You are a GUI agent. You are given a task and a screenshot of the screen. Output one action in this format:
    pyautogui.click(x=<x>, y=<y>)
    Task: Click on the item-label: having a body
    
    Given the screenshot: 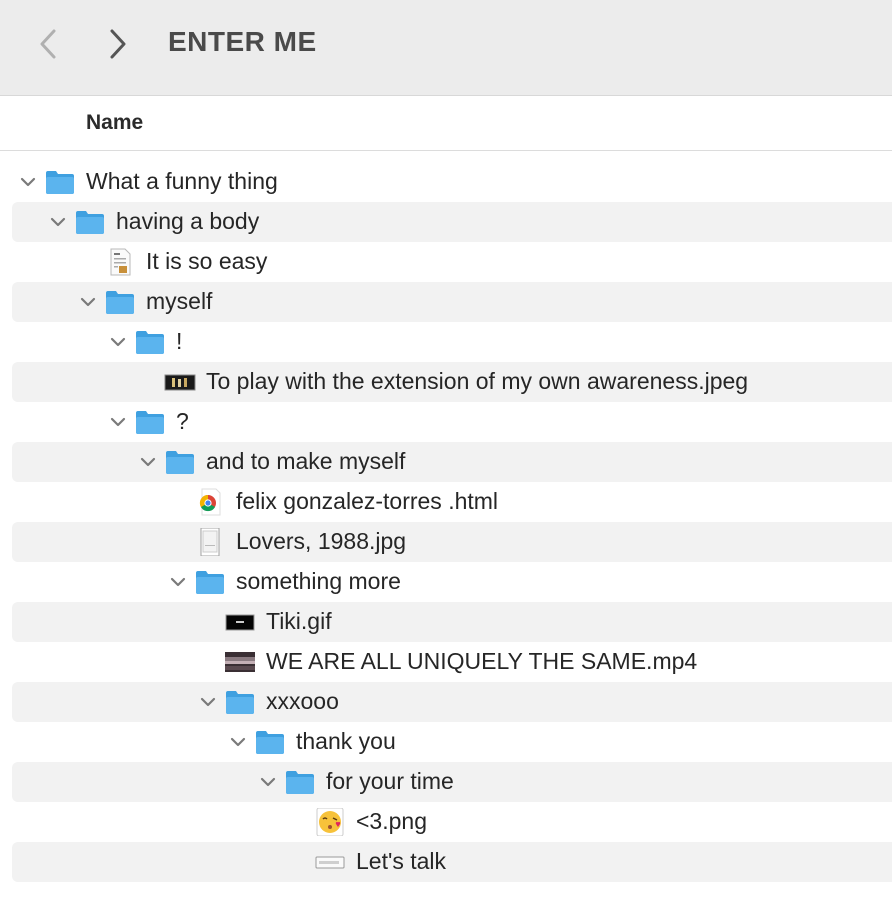 What is the action you would take?
    pyautogui.click(x=188, y=221)
    